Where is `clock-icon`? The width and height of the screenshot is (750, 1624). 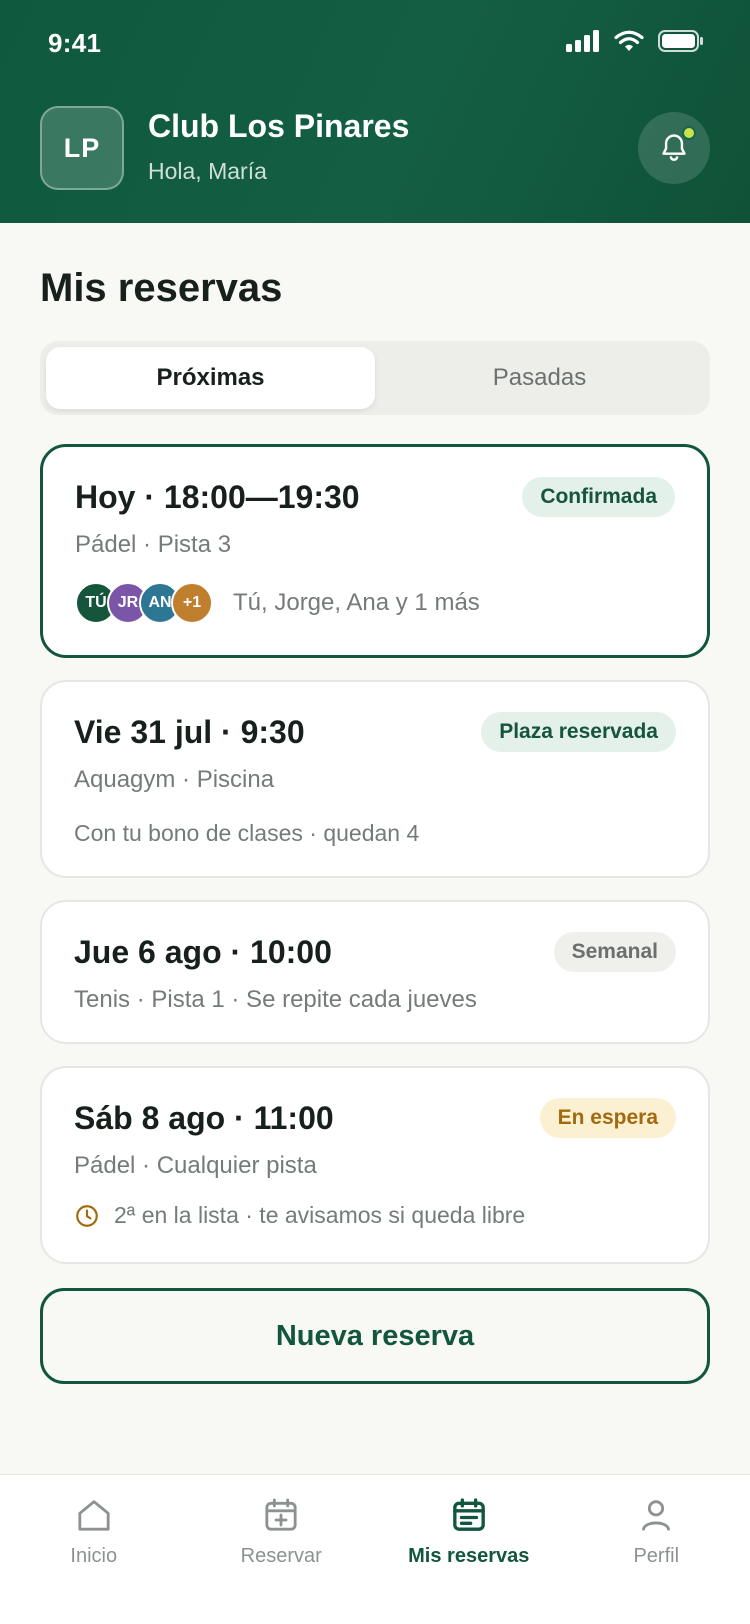
clock-icon is located at coordinates (87, 1215).